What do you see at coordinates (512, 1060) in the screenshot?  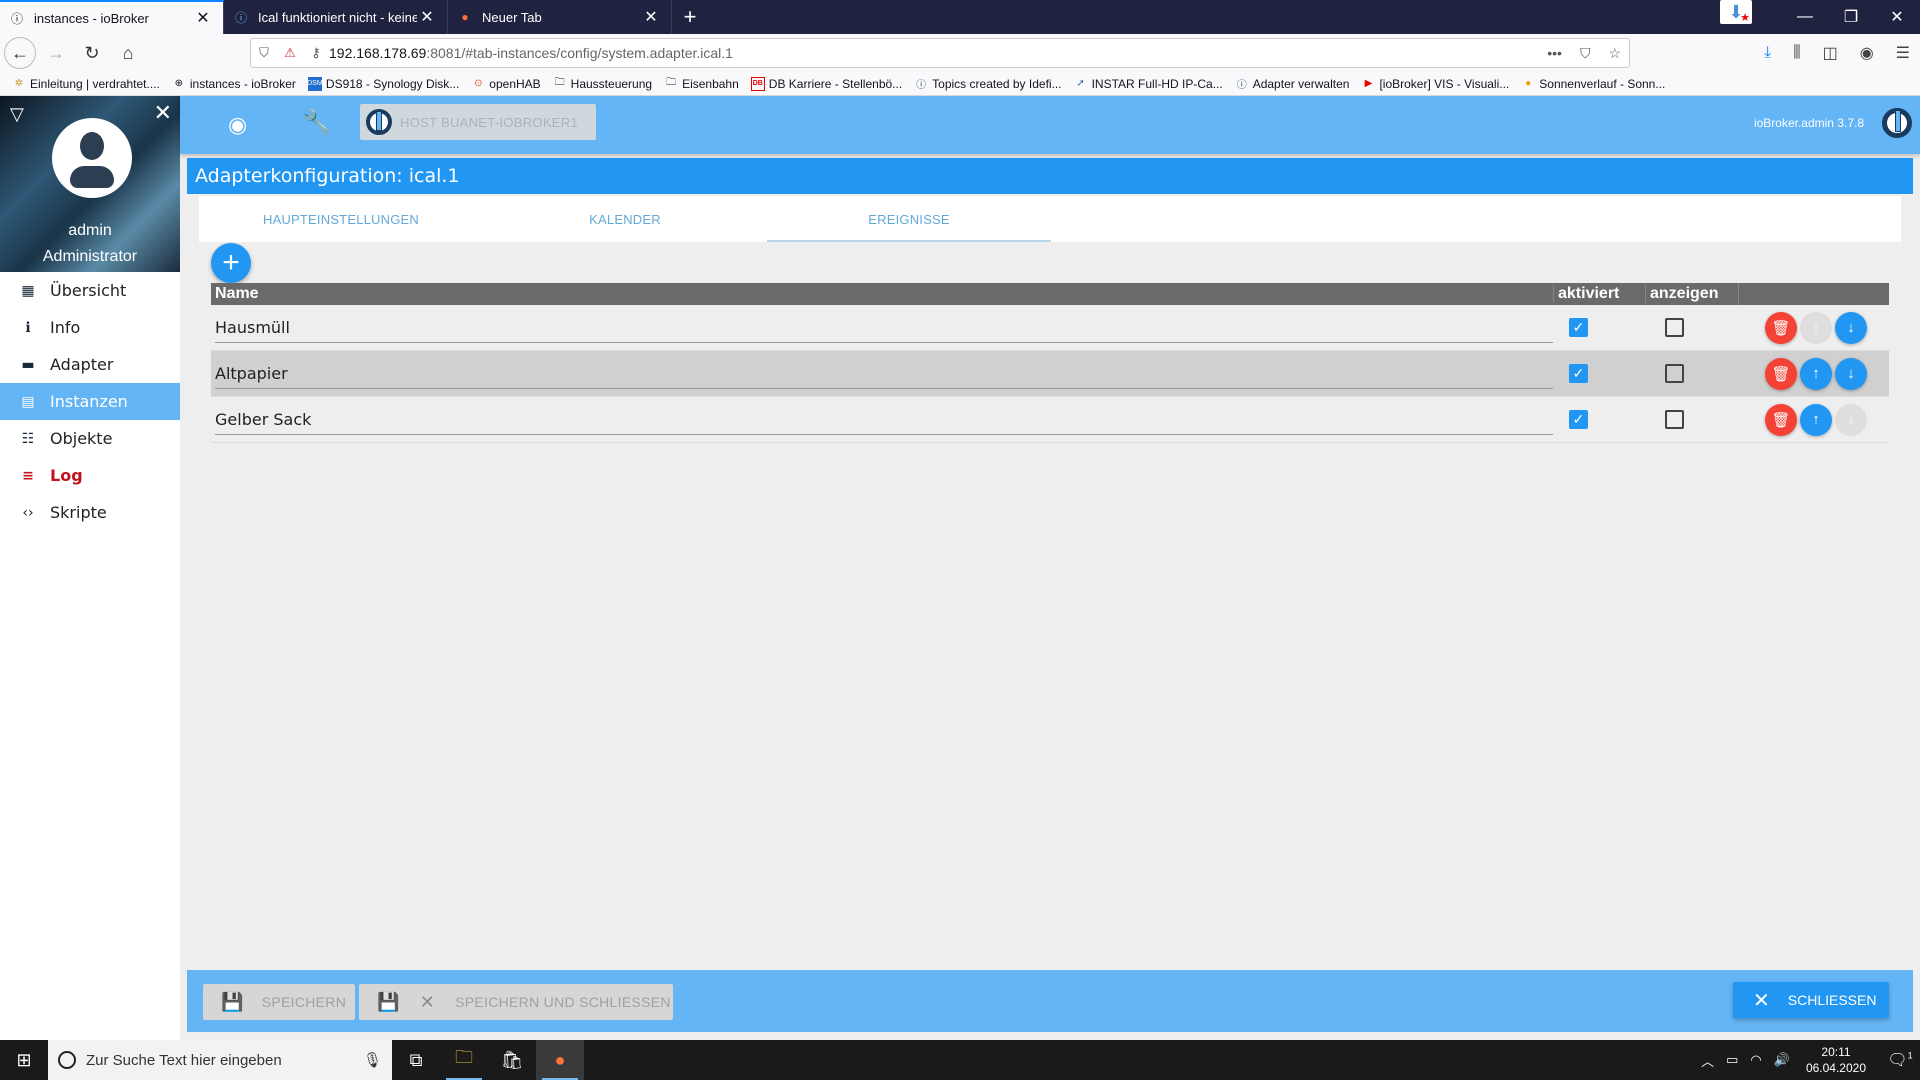 I see `store-icon: 🛍` at bounding box center [512, 1060].